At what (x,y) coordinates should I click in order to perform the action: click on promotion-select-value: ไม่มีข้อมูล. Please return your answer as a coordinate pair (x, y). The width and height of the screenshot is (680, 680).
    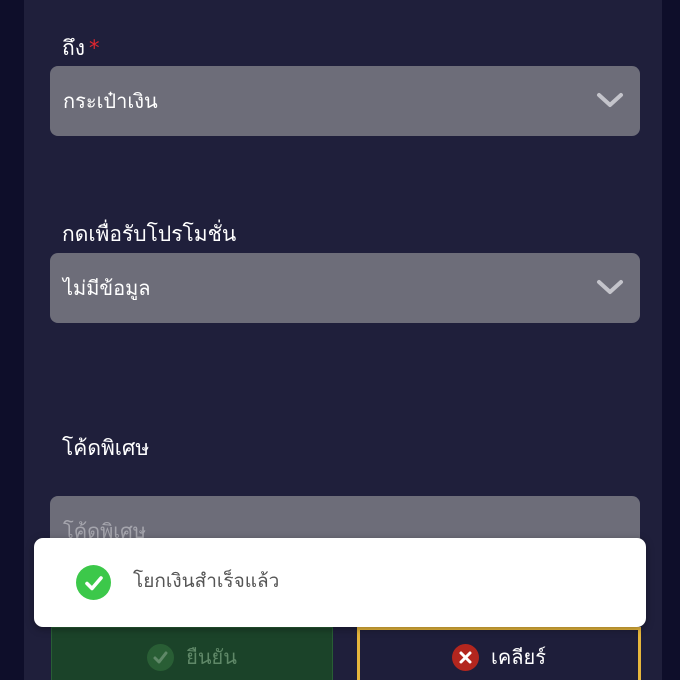
    Looking at the image, I should click on (107, 288).